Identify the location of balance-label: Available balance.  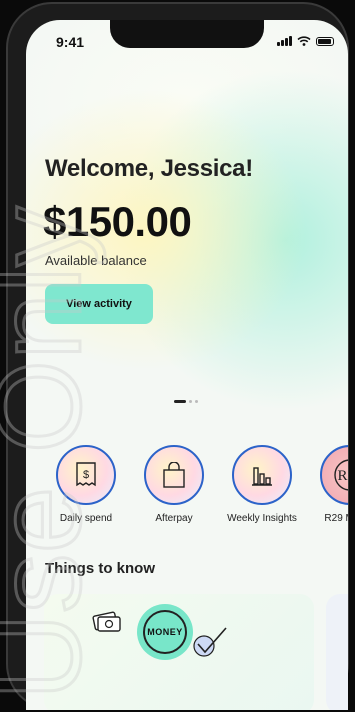
(96, 260).